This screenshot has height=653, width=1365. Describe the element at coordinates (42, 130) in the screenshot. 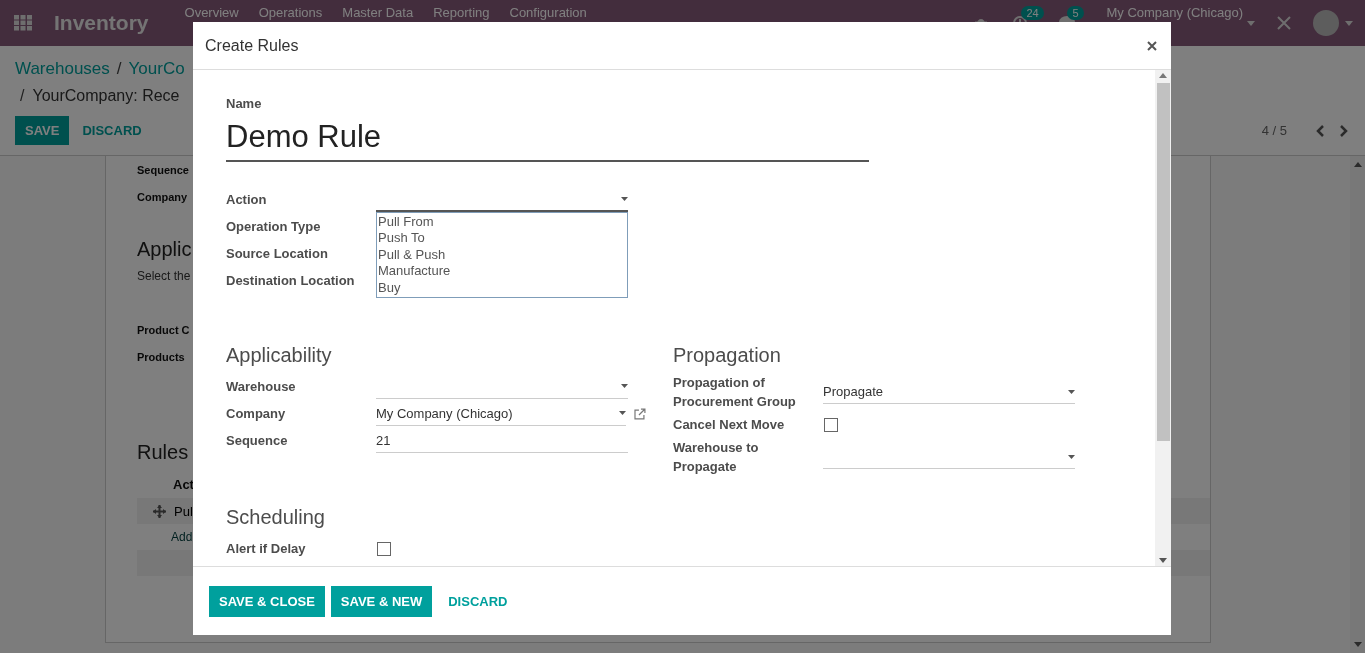

I see `save-button: SAVE` at that location.